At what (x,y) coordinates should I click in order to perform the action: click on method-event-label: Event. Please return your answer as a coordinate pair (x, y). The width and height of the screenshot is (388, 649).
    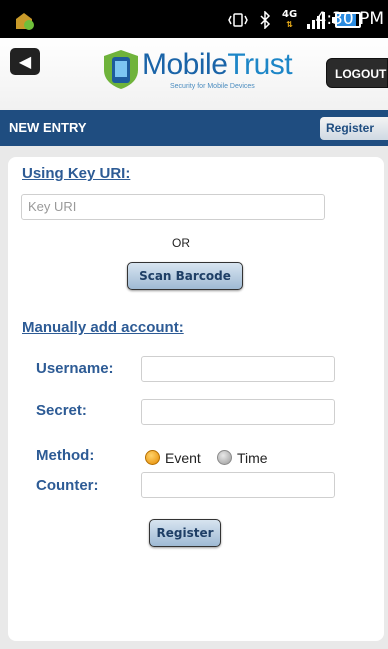
    Looking at the image, I should click on (183, 458).